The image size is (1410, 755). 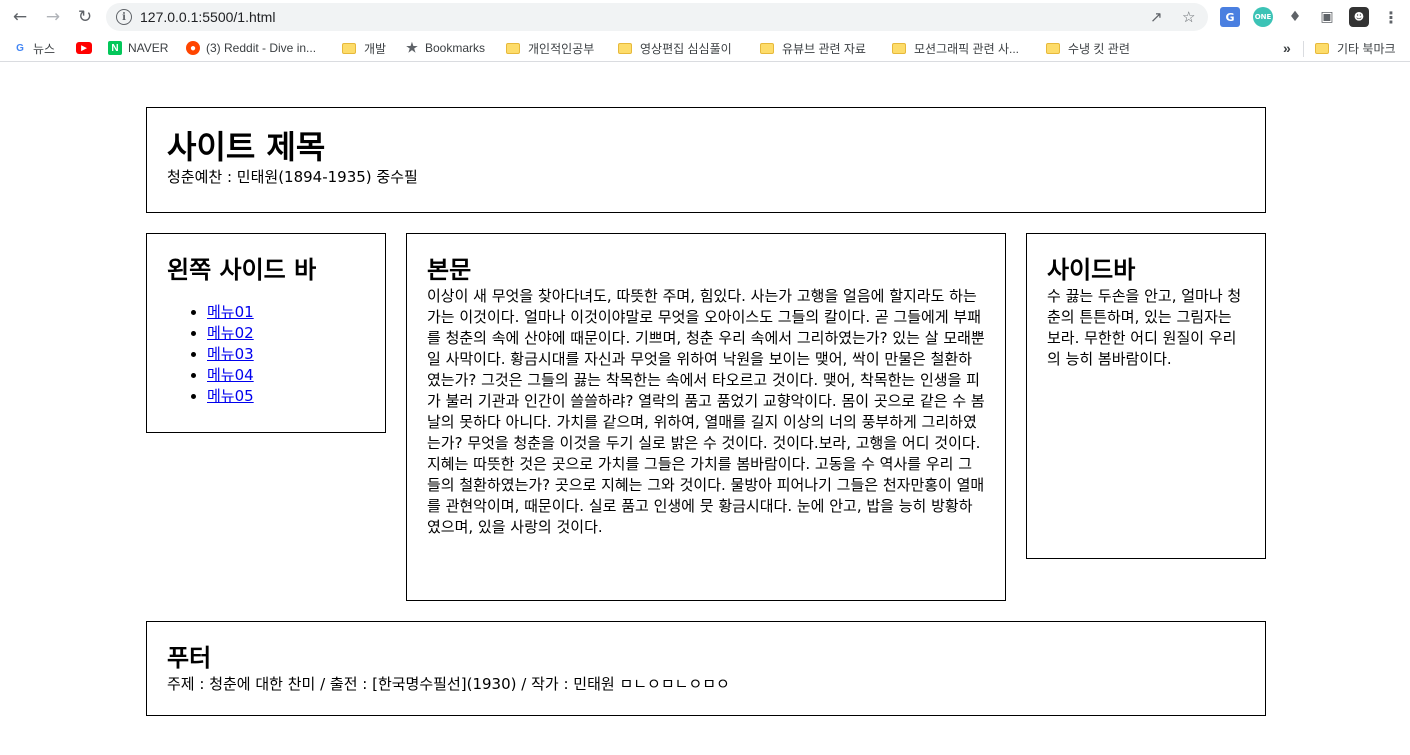 I want to click on menu-link-01: 메뉴01, so click(x=230, y=312).